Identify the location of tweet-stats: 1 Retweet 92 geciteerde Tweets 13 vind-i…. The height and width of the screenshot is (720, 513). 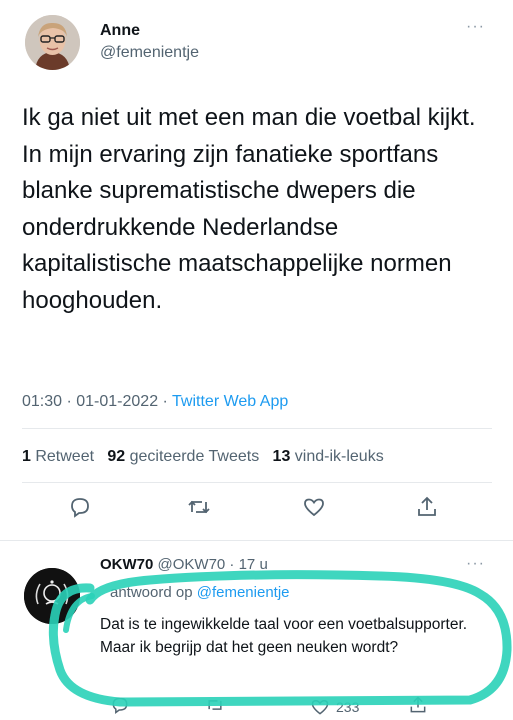
(203, 457).